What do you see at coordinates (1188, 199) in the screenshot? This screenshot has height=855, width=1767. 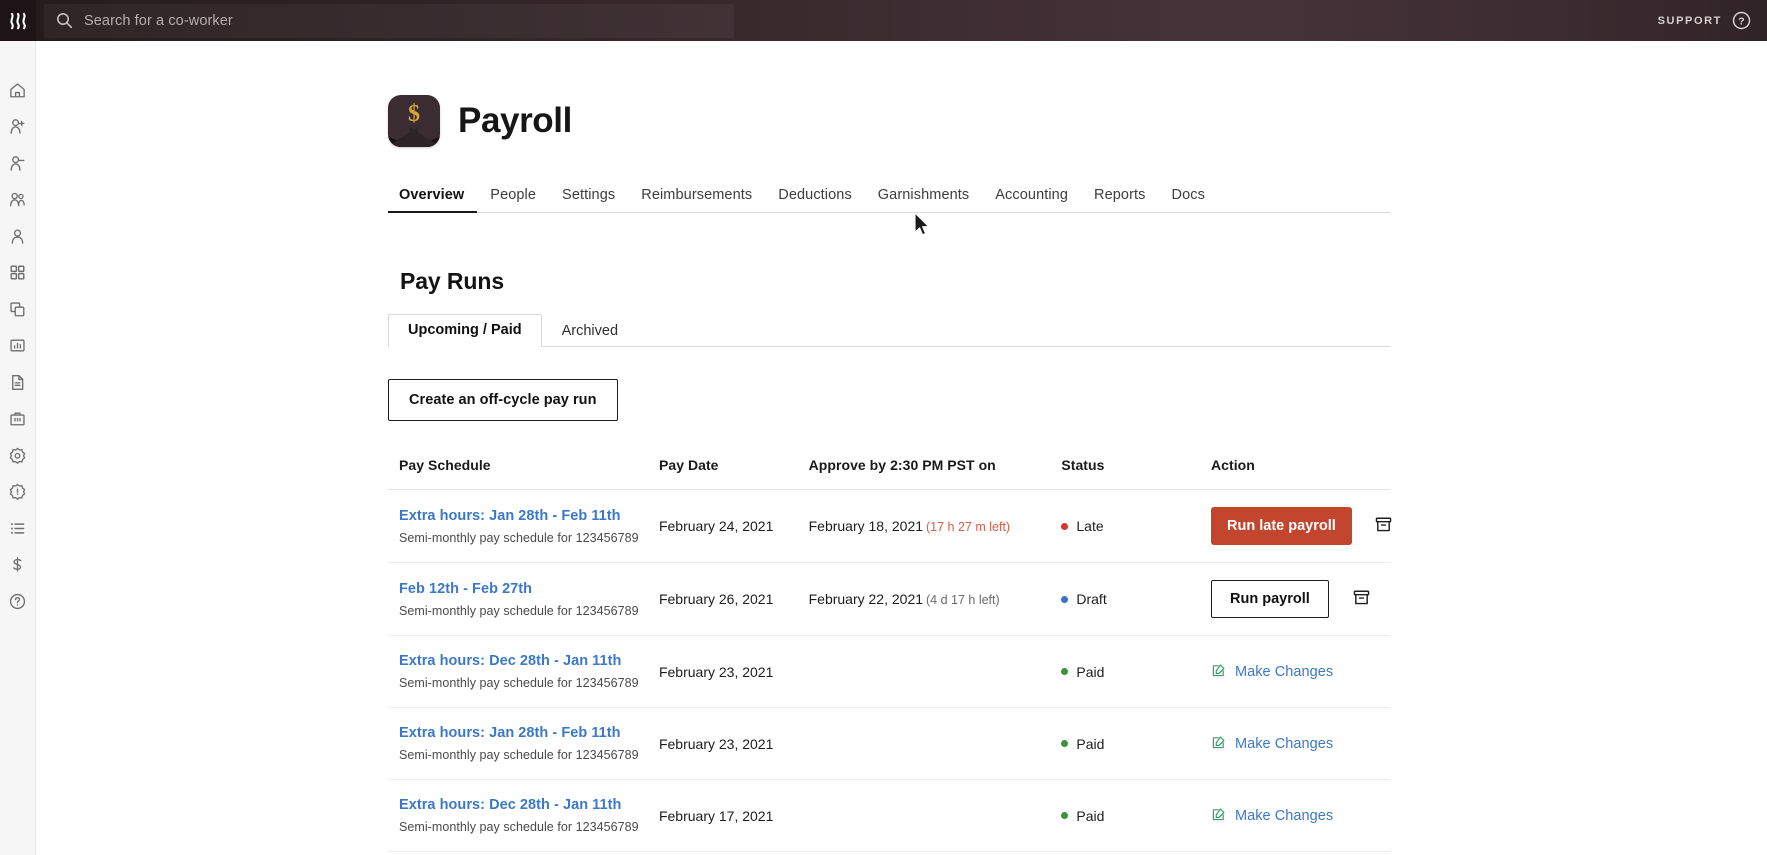 I see `tab-docs: Docs` at bounding box center [1188, 199].